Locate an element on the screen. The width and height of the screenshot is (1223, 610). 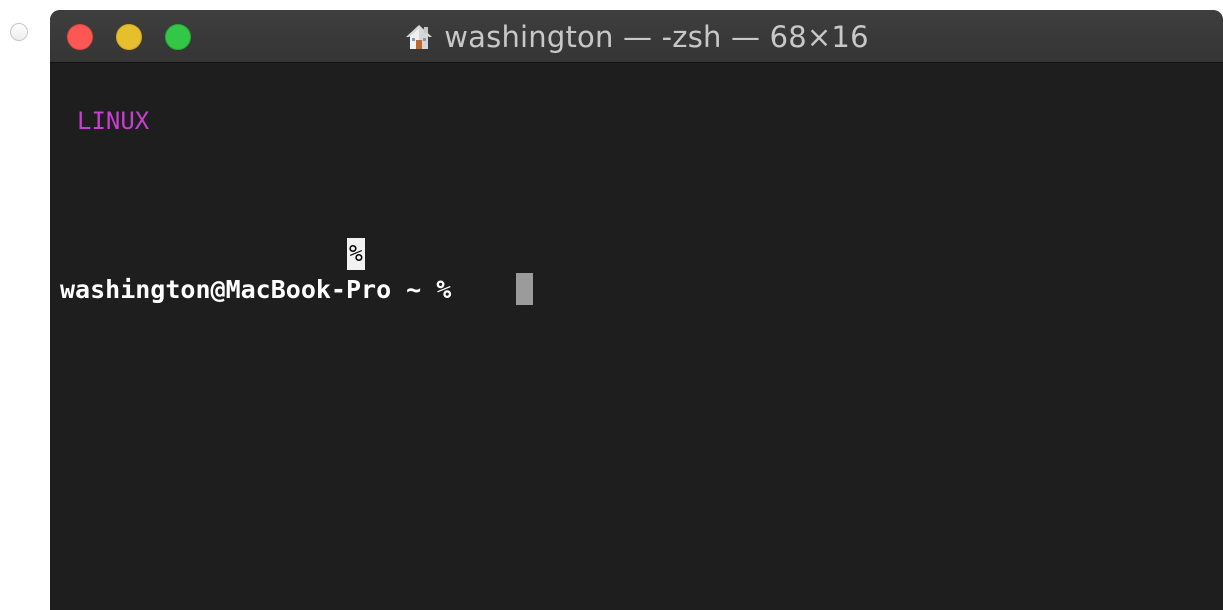
title-bar: washington — -zsh — 68×16 is located at coordinates (636, 36).